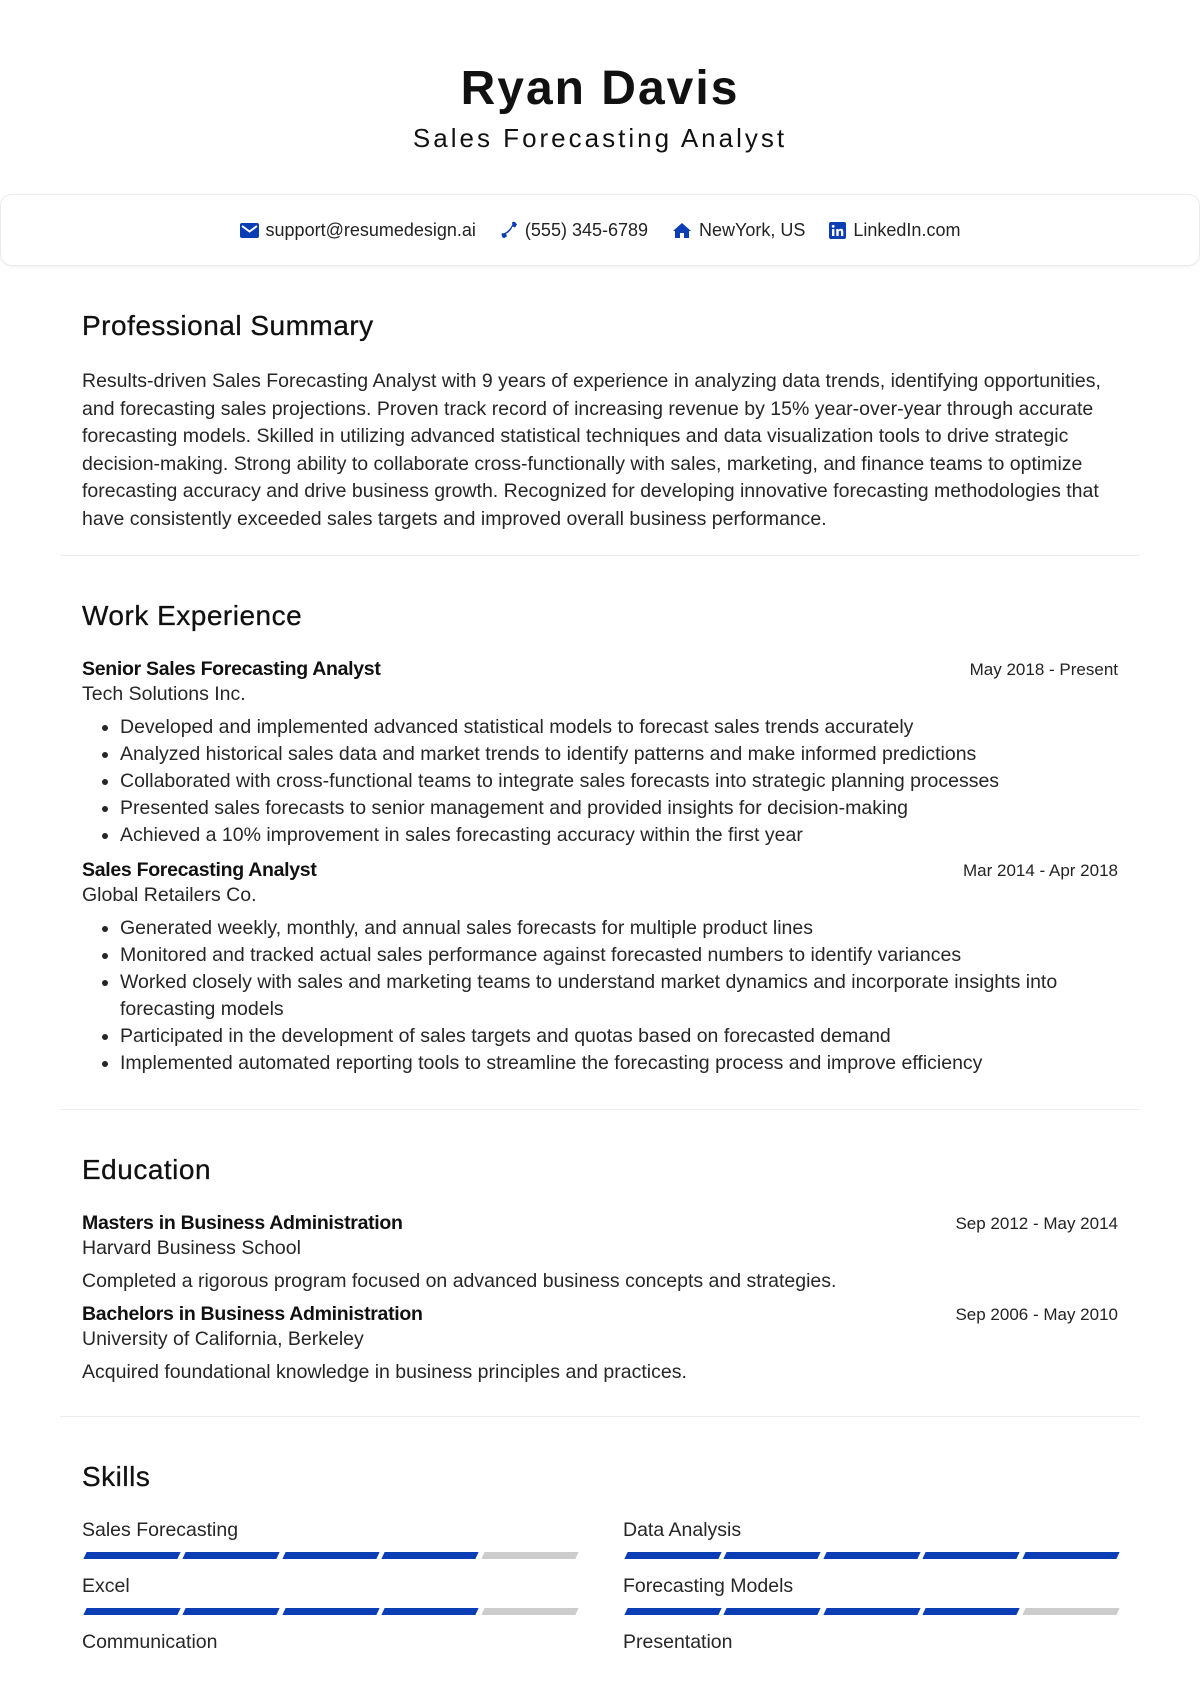  I want to click on skill-item: Excel, so click(330, 1595).